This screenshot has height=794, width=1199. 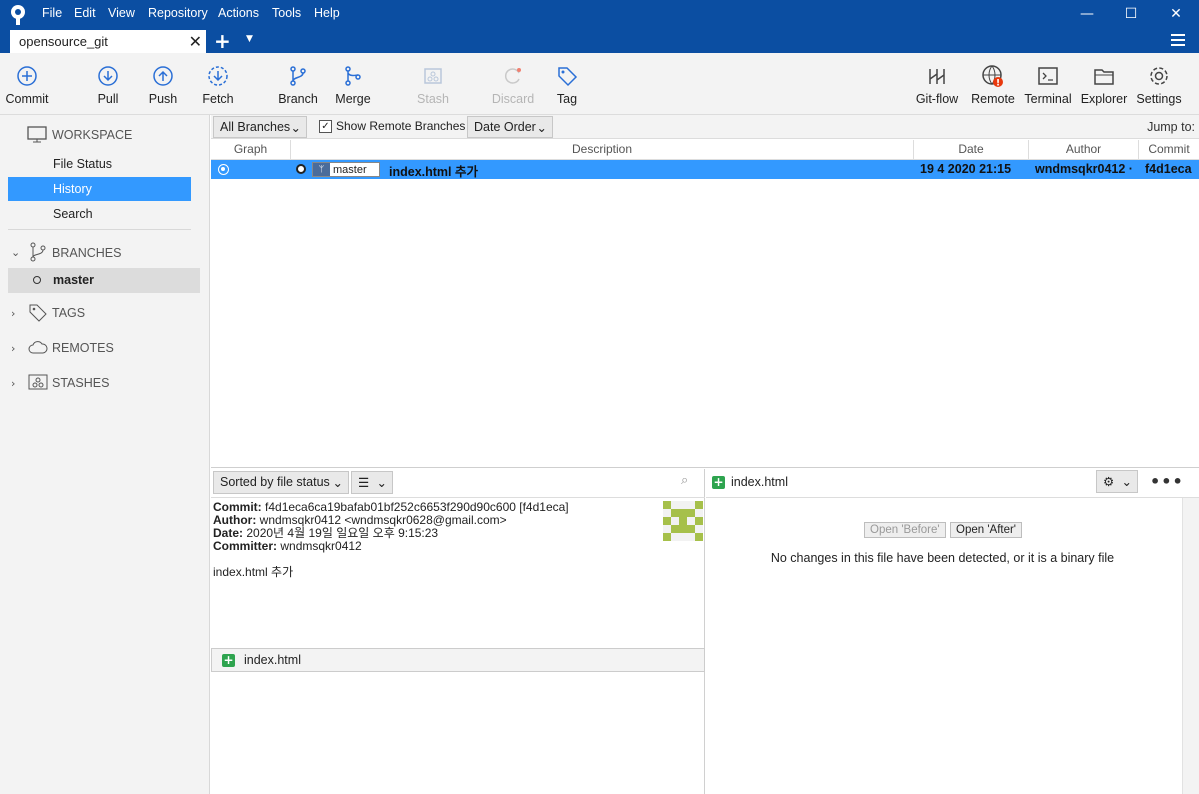 I want to click on new-tab-icon: +, so click(x=222, y=41).